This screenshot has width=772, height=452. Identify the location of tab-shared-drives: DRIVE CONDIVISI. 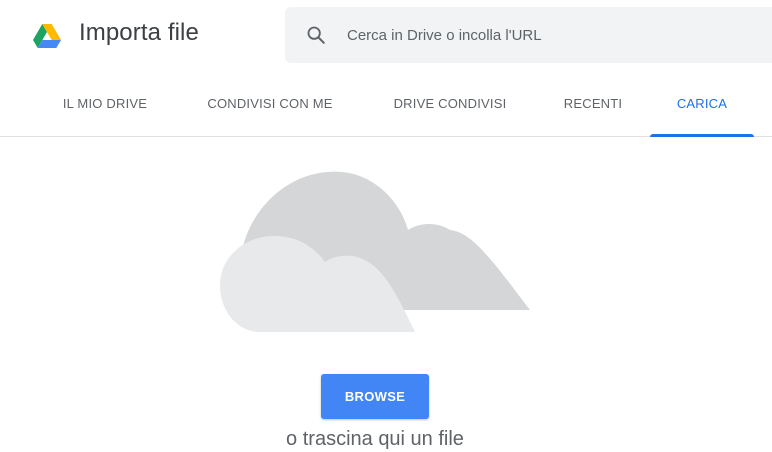
(450, 103).